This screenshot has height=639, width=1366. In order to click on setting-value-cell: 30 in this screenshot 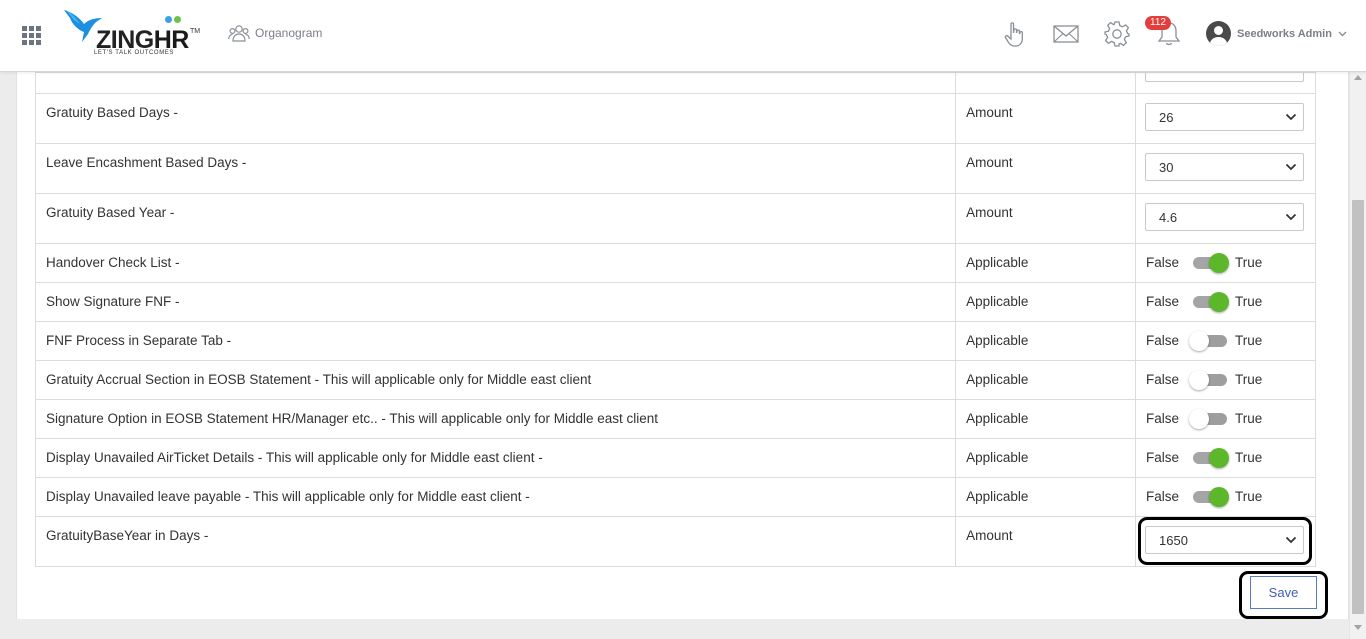, I will do `click(1225, 168)`.